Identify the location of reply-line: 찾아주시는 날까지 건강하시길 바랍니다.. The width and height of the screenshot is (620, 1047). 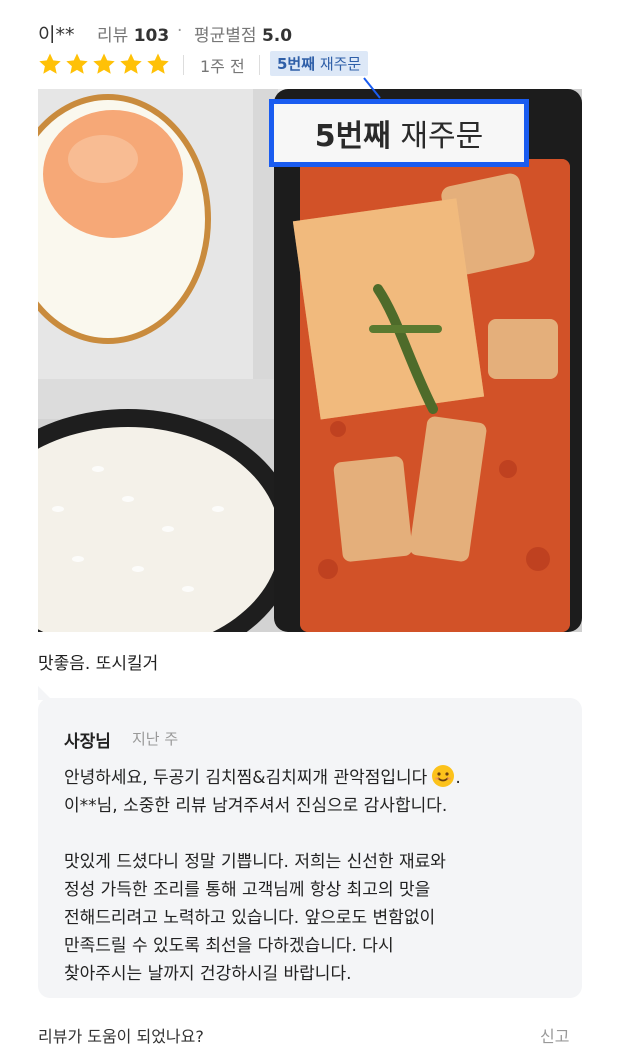
(208, 974).